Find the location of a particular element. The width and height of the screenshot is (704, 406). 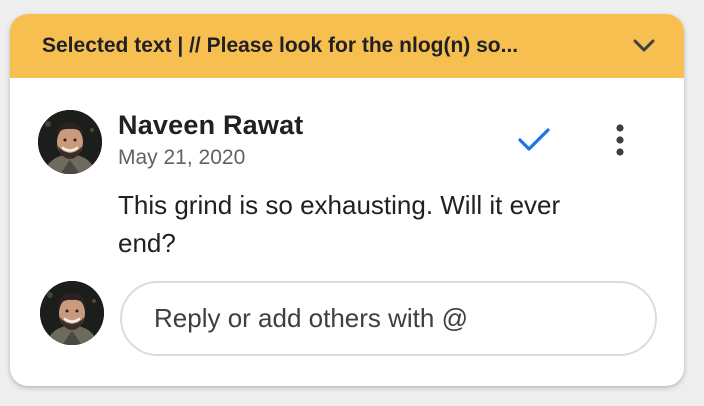

more-vert-icon is located at coordinates (620, 140).